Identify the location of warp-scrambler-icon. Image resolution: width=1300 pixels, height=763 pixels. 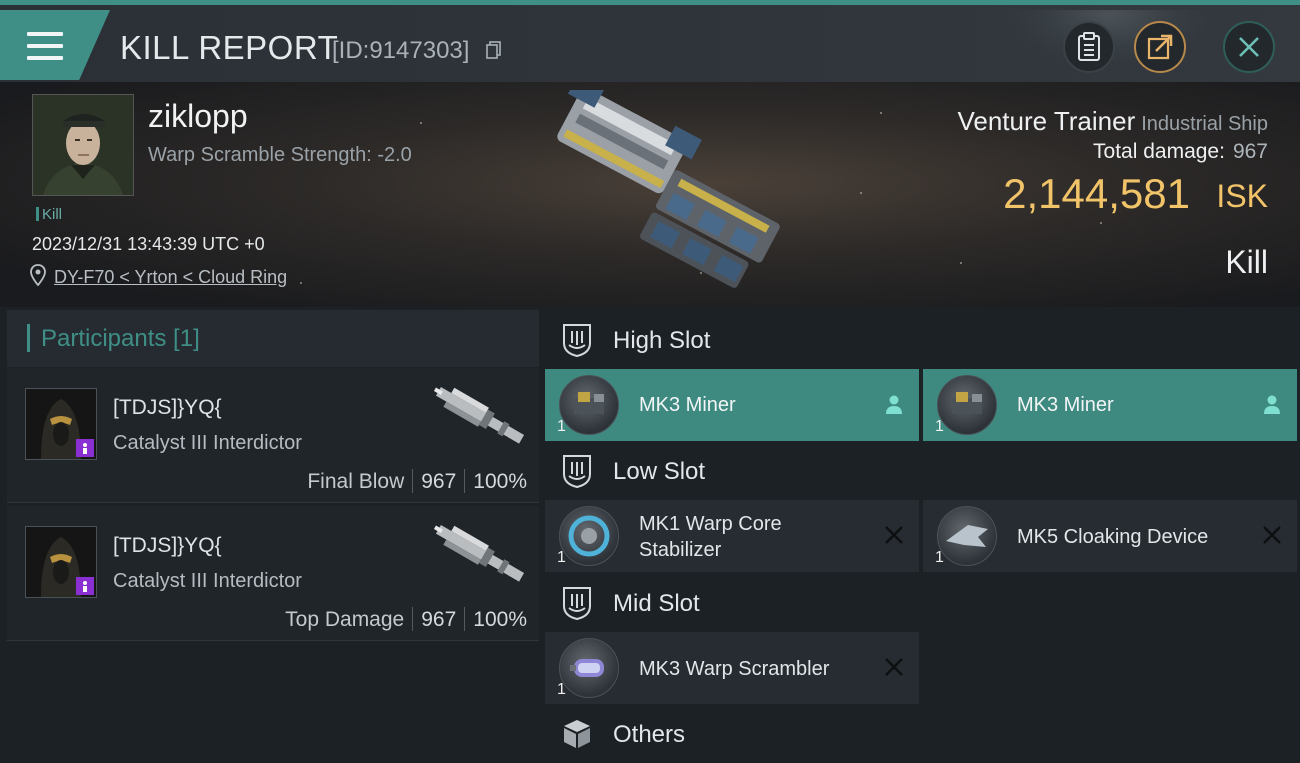
(589, 668).